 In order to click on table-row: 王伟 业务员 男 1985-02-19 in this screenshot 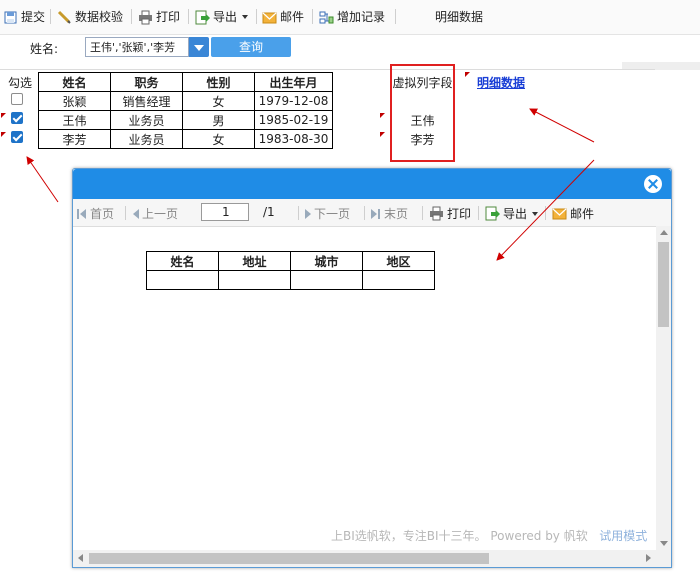, I will do `click(185, 120)`.